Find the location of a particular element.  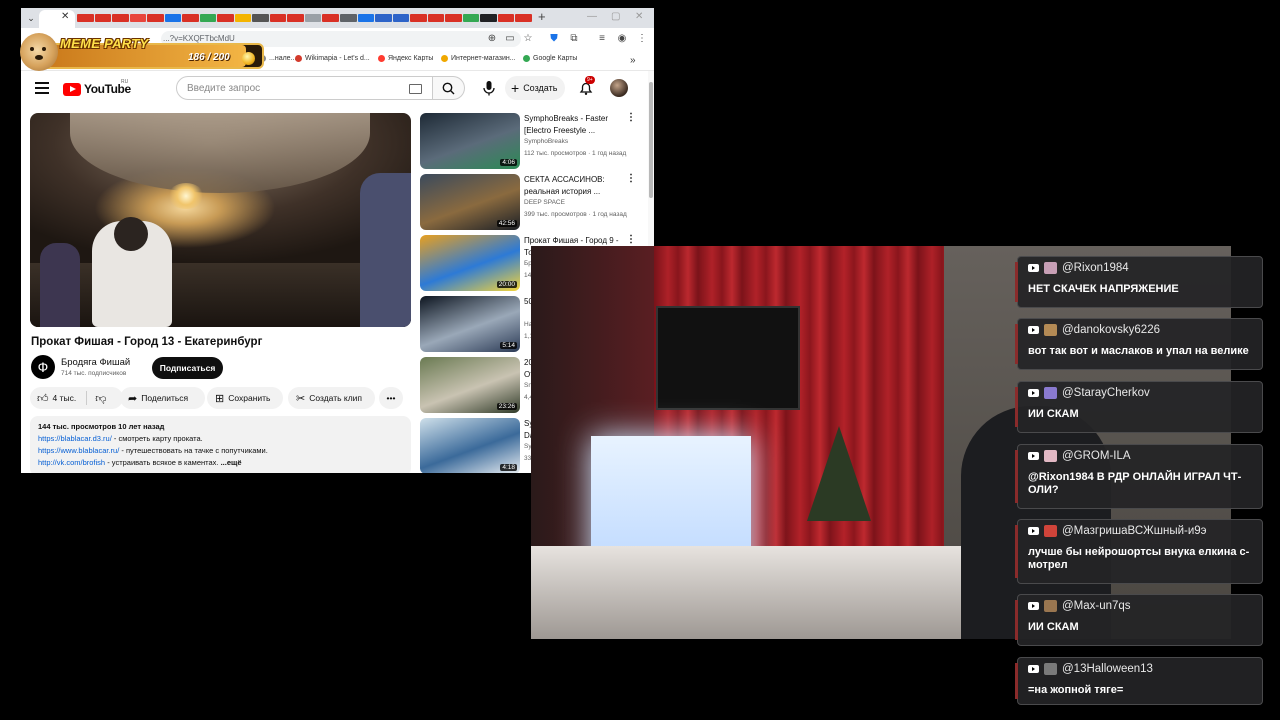

description-link: http://vk.com/brofish is located at coordinates (71, 462).